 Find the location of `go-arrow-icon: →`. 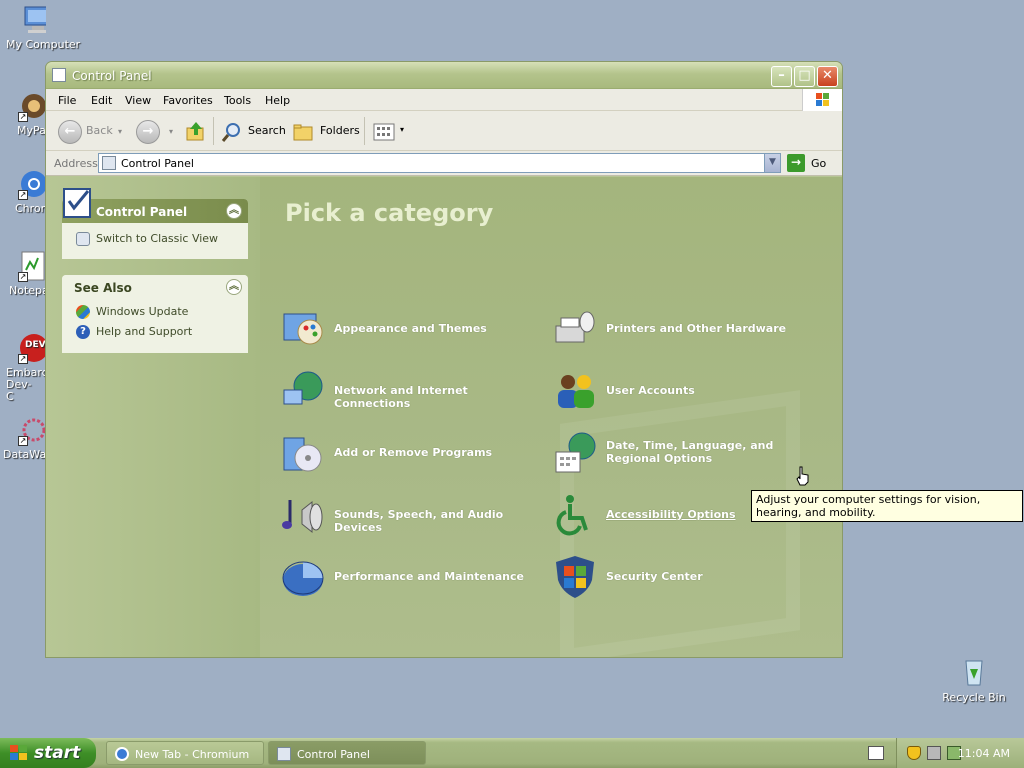

go-arrow-icon: → is located at coordinates (796, 163).